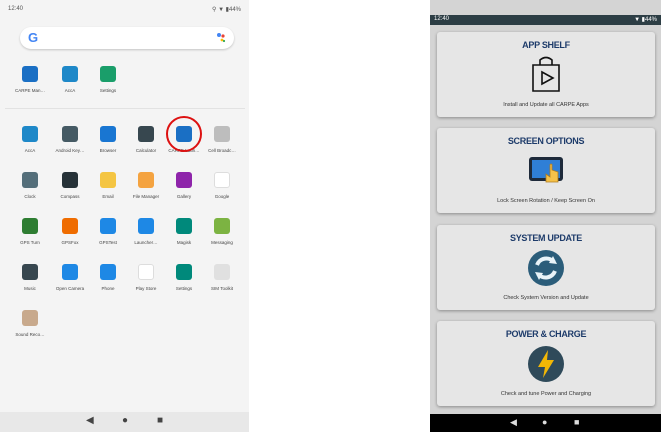  Describe the element at coordinates (222, 192) in the screenshot. I see `app-tile: Google` at that location.